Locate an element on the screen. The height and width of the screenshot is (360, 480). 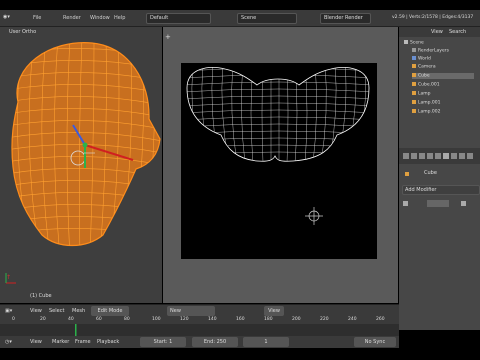
editor-type-icon: ▣▾ is located at coordinates (8, 311).